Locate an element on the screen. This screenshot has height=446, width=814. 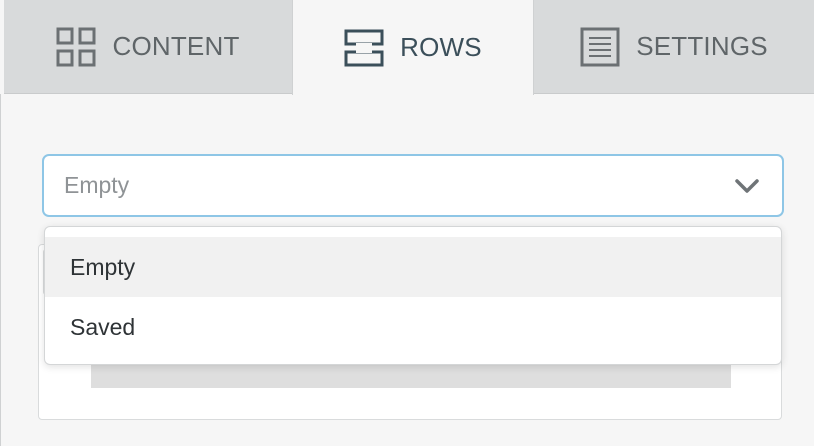
select-value: Empty is located at coordinates (97, 185).